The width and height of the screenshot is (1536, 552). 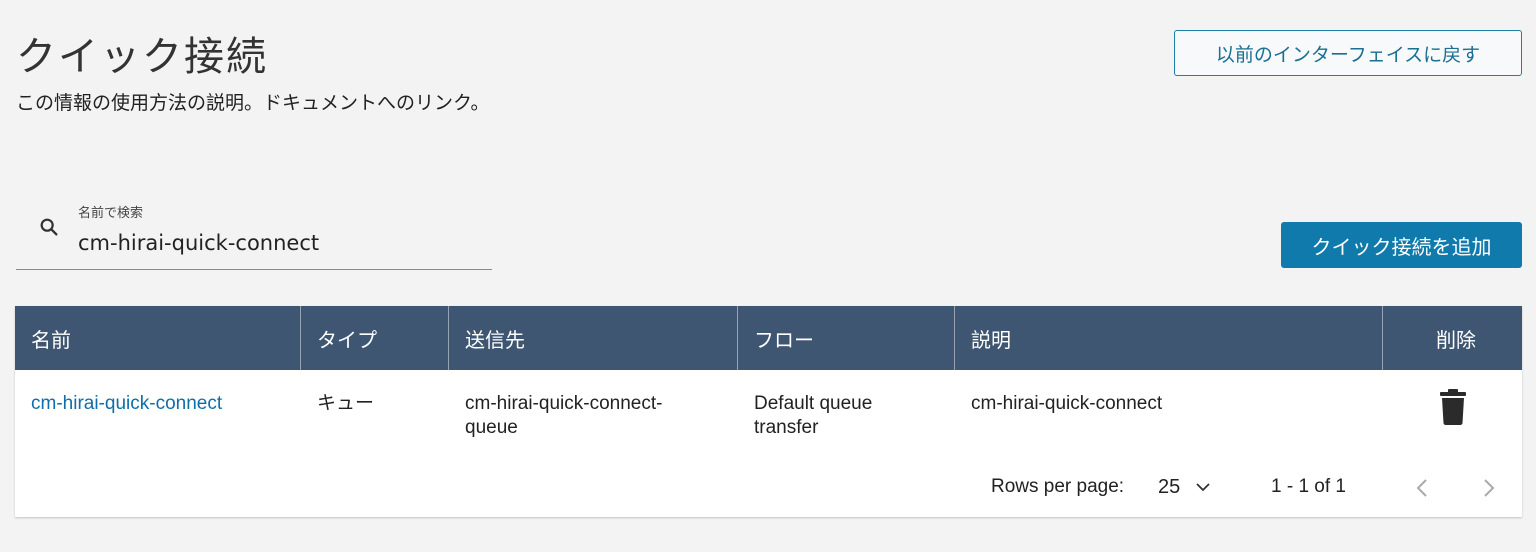 I want to click on flow-line-1: Default queue, so click(x=813, y=403).